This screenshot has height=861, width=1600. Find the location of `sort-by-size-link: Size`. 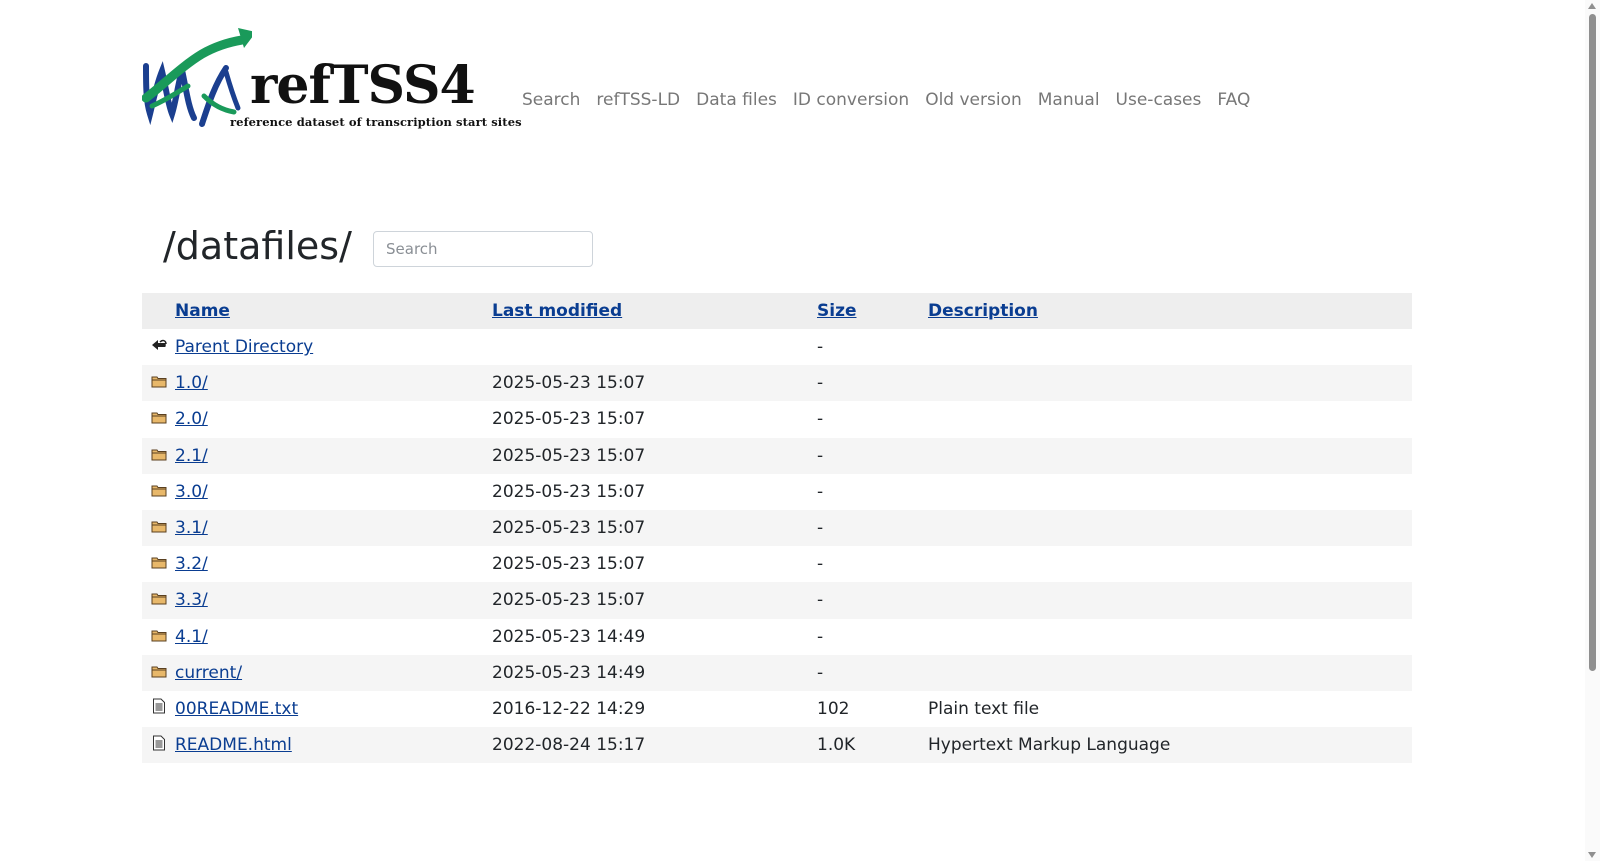

sort-by-size-link: Size is located at coordinates (837, 311).